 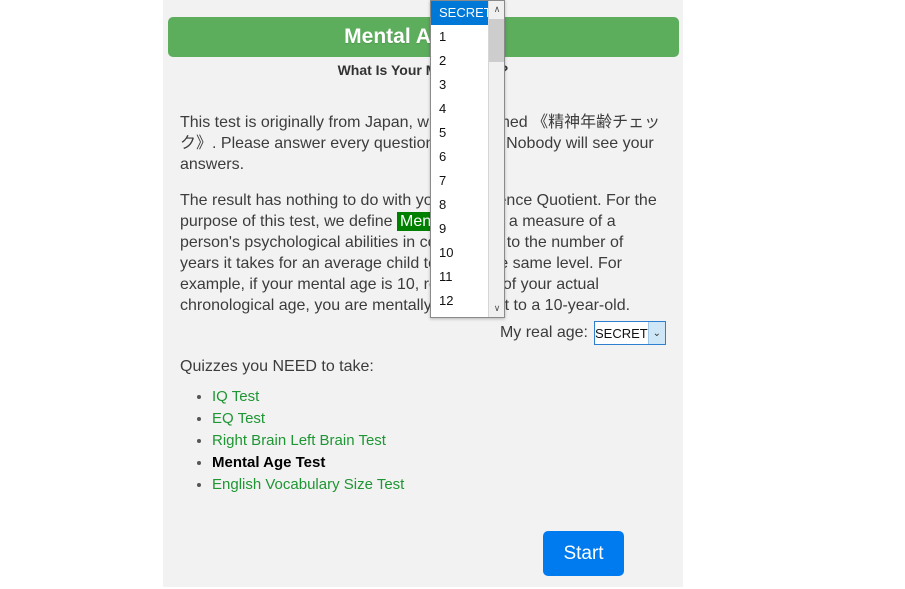 I want to click on age-dropdown-popup: SECRET 1 2 3 4 5 6 7 8 9 10 11 12 ∧ ∨, so click(x=467, y=159).